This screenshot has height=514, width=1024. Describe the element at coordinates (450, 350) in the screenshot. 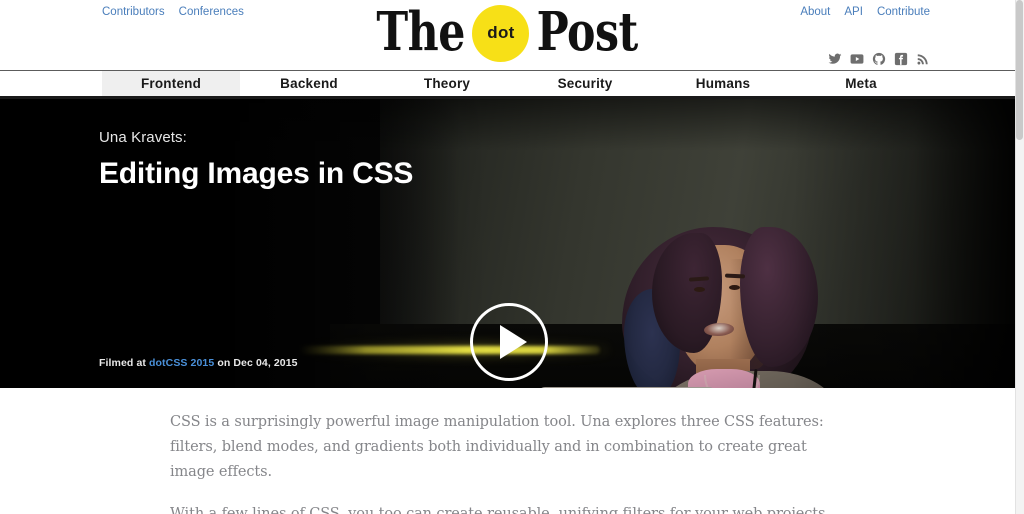

I see `light-beam` at that location.